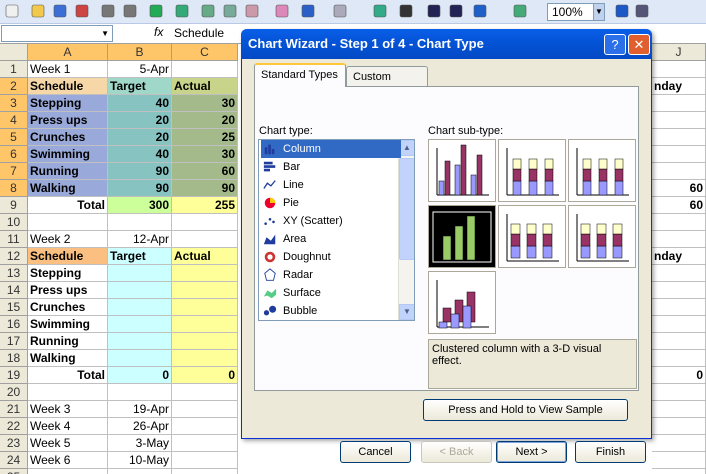 The width and height of the screenshot is (706, 474). What do you see at coordinates (300, 75) in the screenshot?
I see `tab-standard-types: Standard Types` at bounding box center [300, 75].